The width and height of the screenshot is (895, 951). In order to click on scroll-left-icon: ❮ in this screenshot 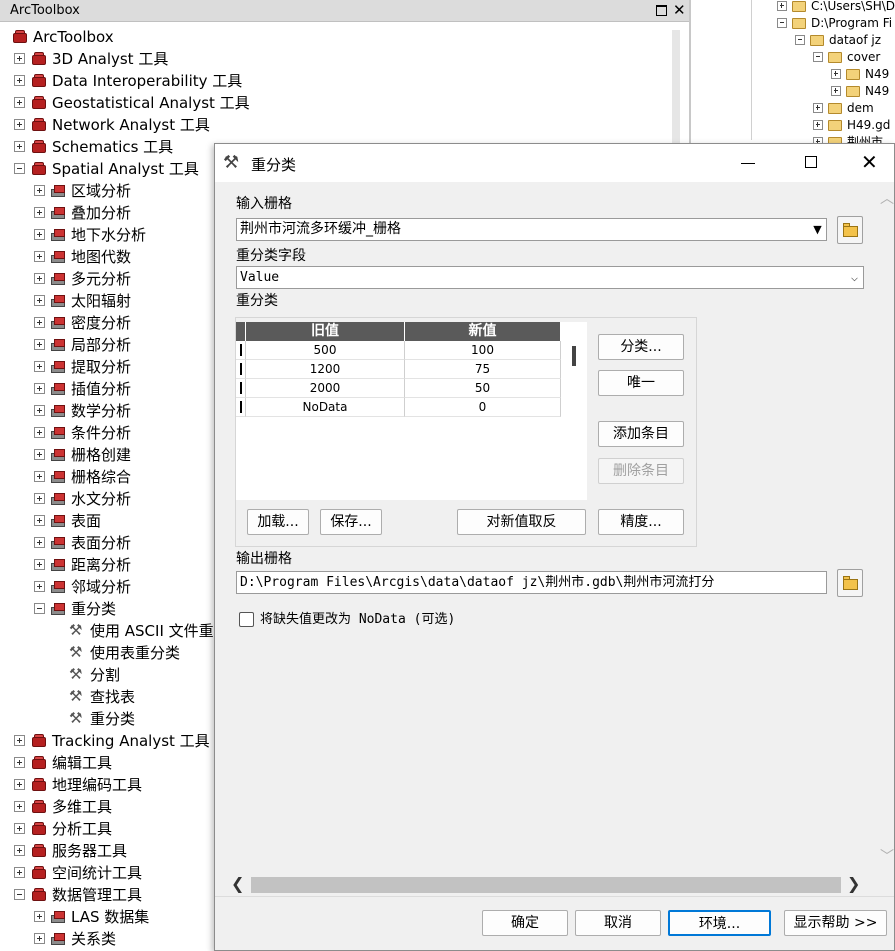, I will do `click(237, 883)`.